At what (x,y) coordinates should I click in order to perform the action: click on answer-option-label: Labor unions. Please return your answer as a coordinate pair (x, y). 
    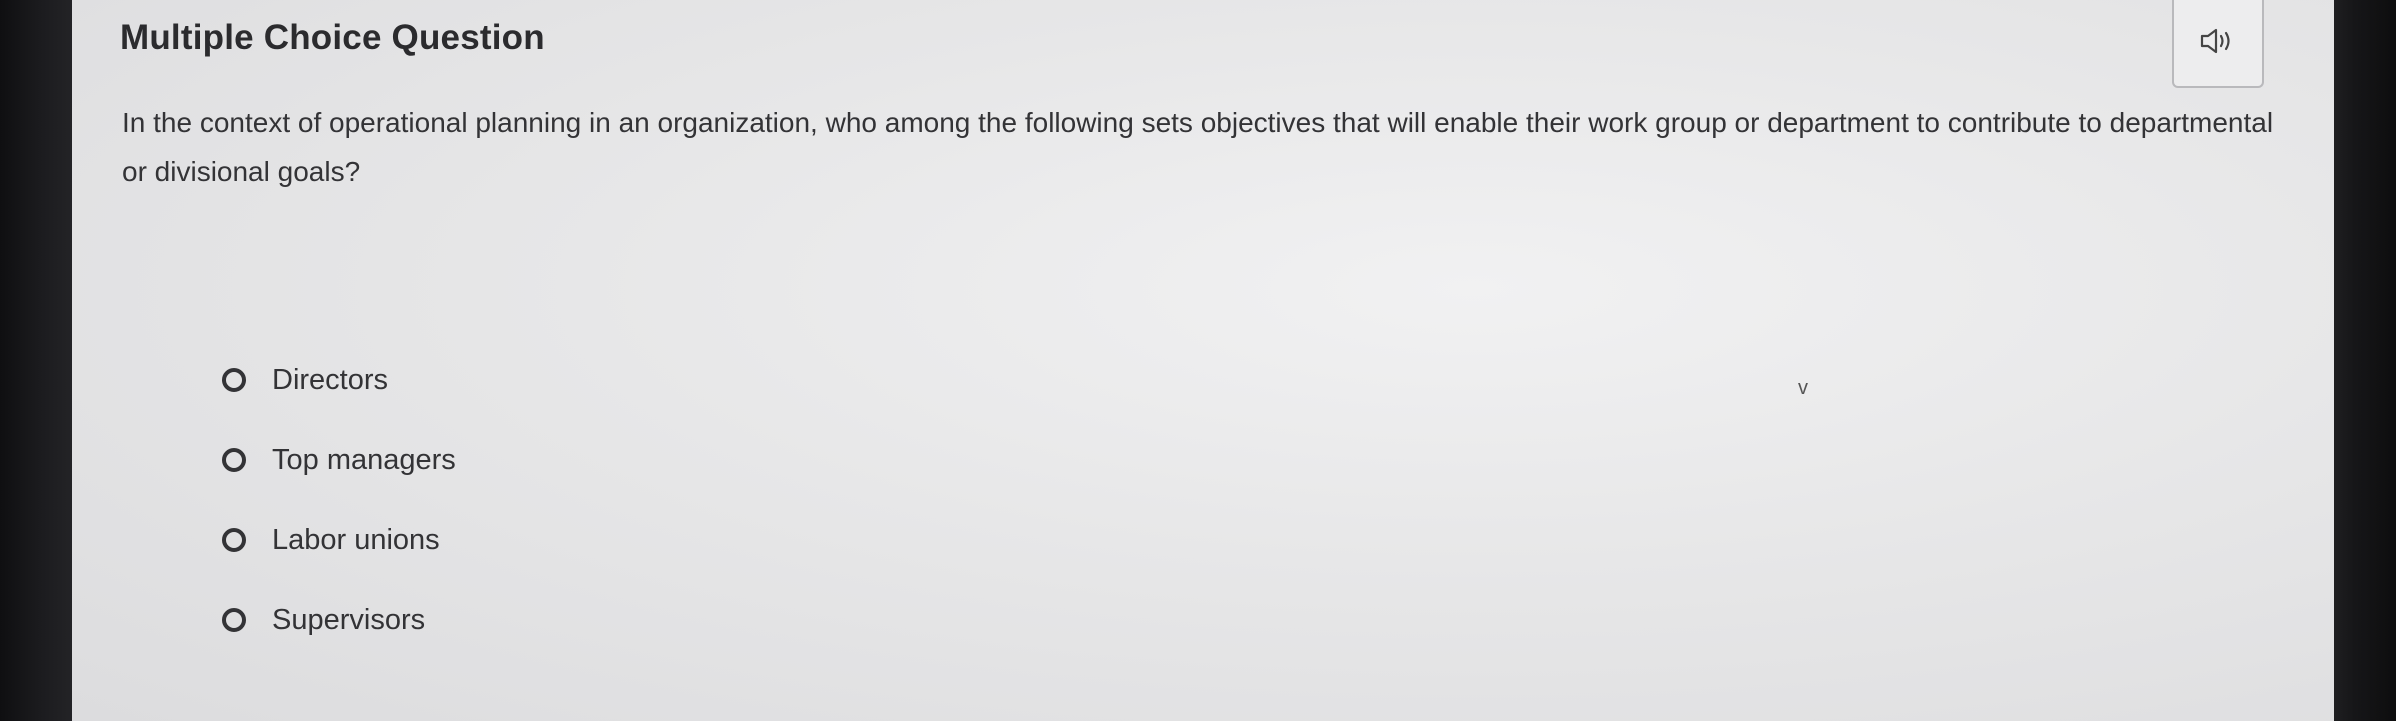
    Looking at the image, I should click on (356, 539).